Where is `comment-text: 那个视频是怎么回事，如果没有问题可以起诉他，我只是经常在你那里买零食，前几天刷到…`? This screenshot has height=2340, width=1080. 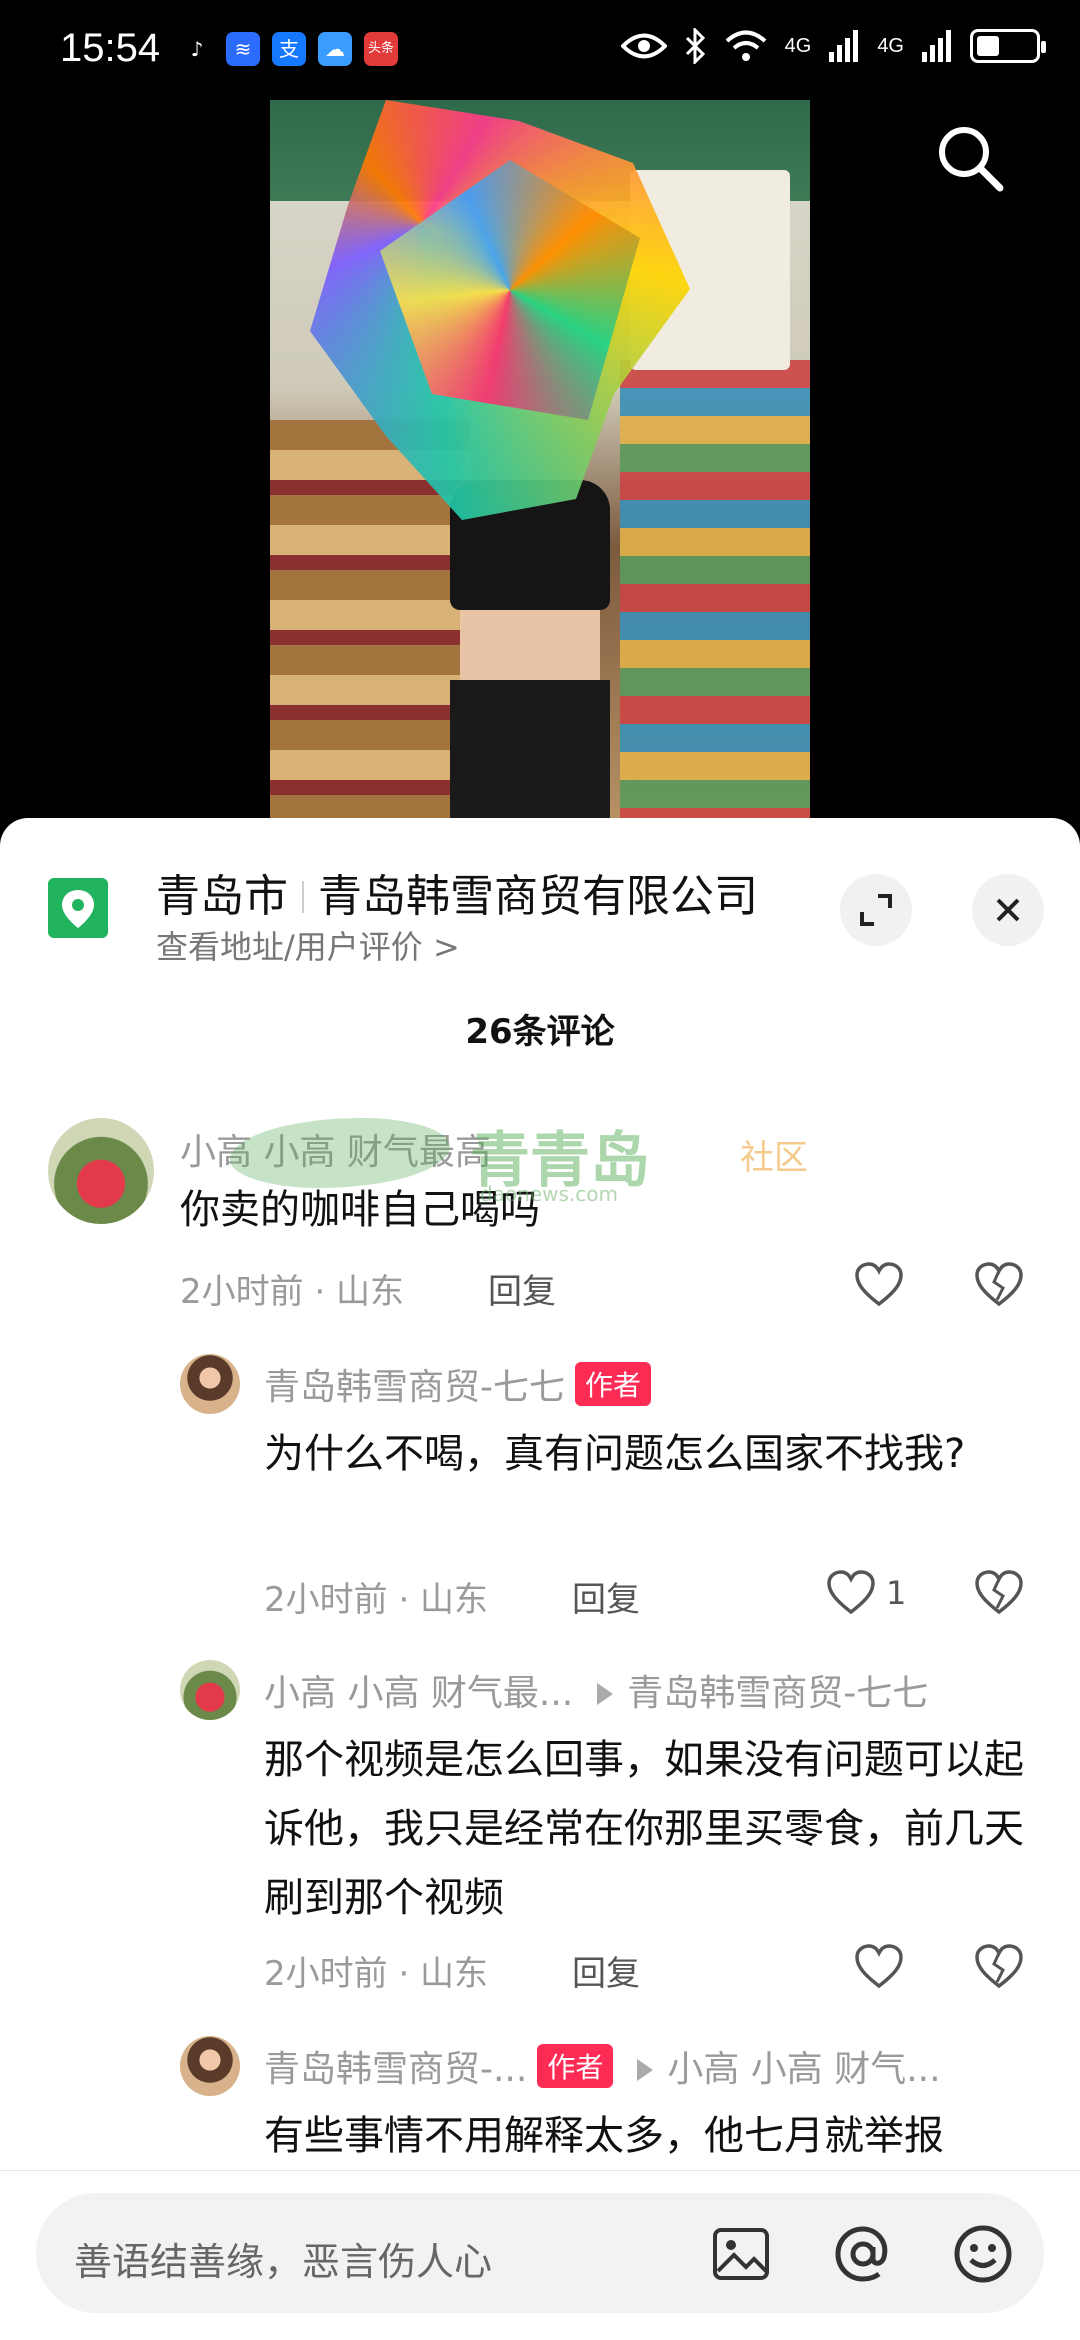 comment-text: 那个视频是怎么回事，如果没有问题可以起诉他，我只是经常在你那里买零食，前几天刷到… is located at coordinates (644, 1829).